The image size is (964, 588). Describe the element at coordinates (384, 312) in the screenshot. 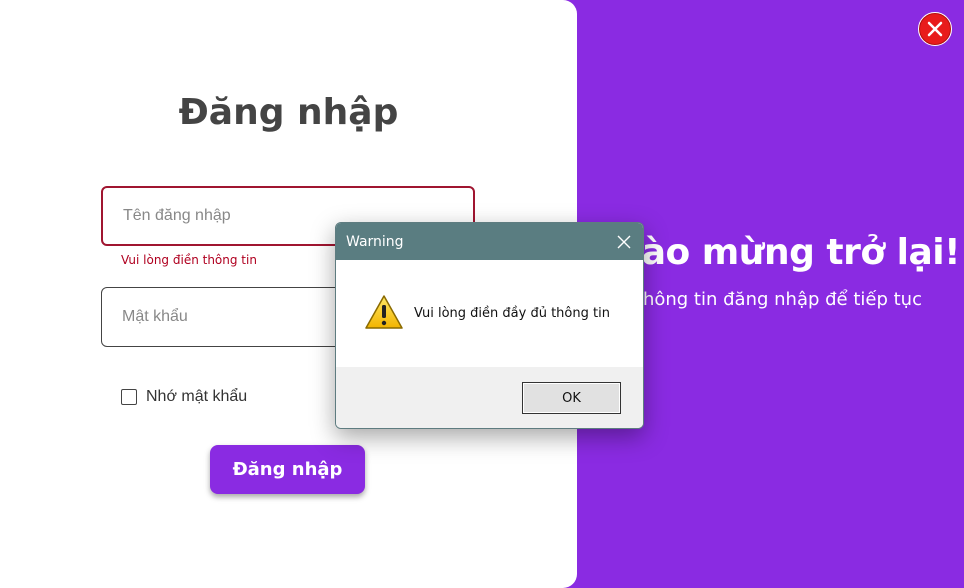

I see `warning-icon` at that location.